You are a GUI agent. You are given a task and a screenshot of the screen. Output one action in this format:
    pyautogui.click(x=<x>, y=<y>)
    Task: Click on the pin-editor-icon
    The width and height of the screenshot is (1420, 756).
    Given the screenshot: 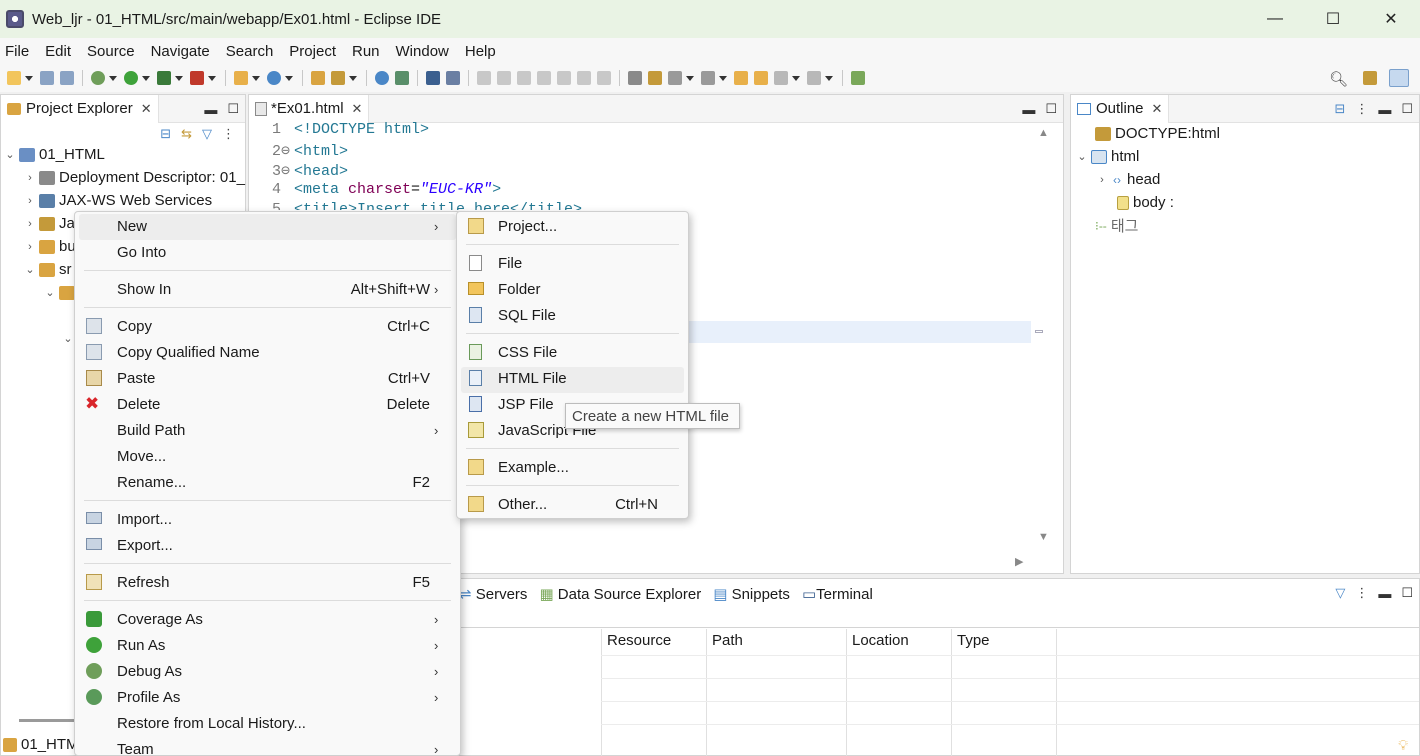 What is the action you would take?
    pyautogui.click(x=858, y=78)
    